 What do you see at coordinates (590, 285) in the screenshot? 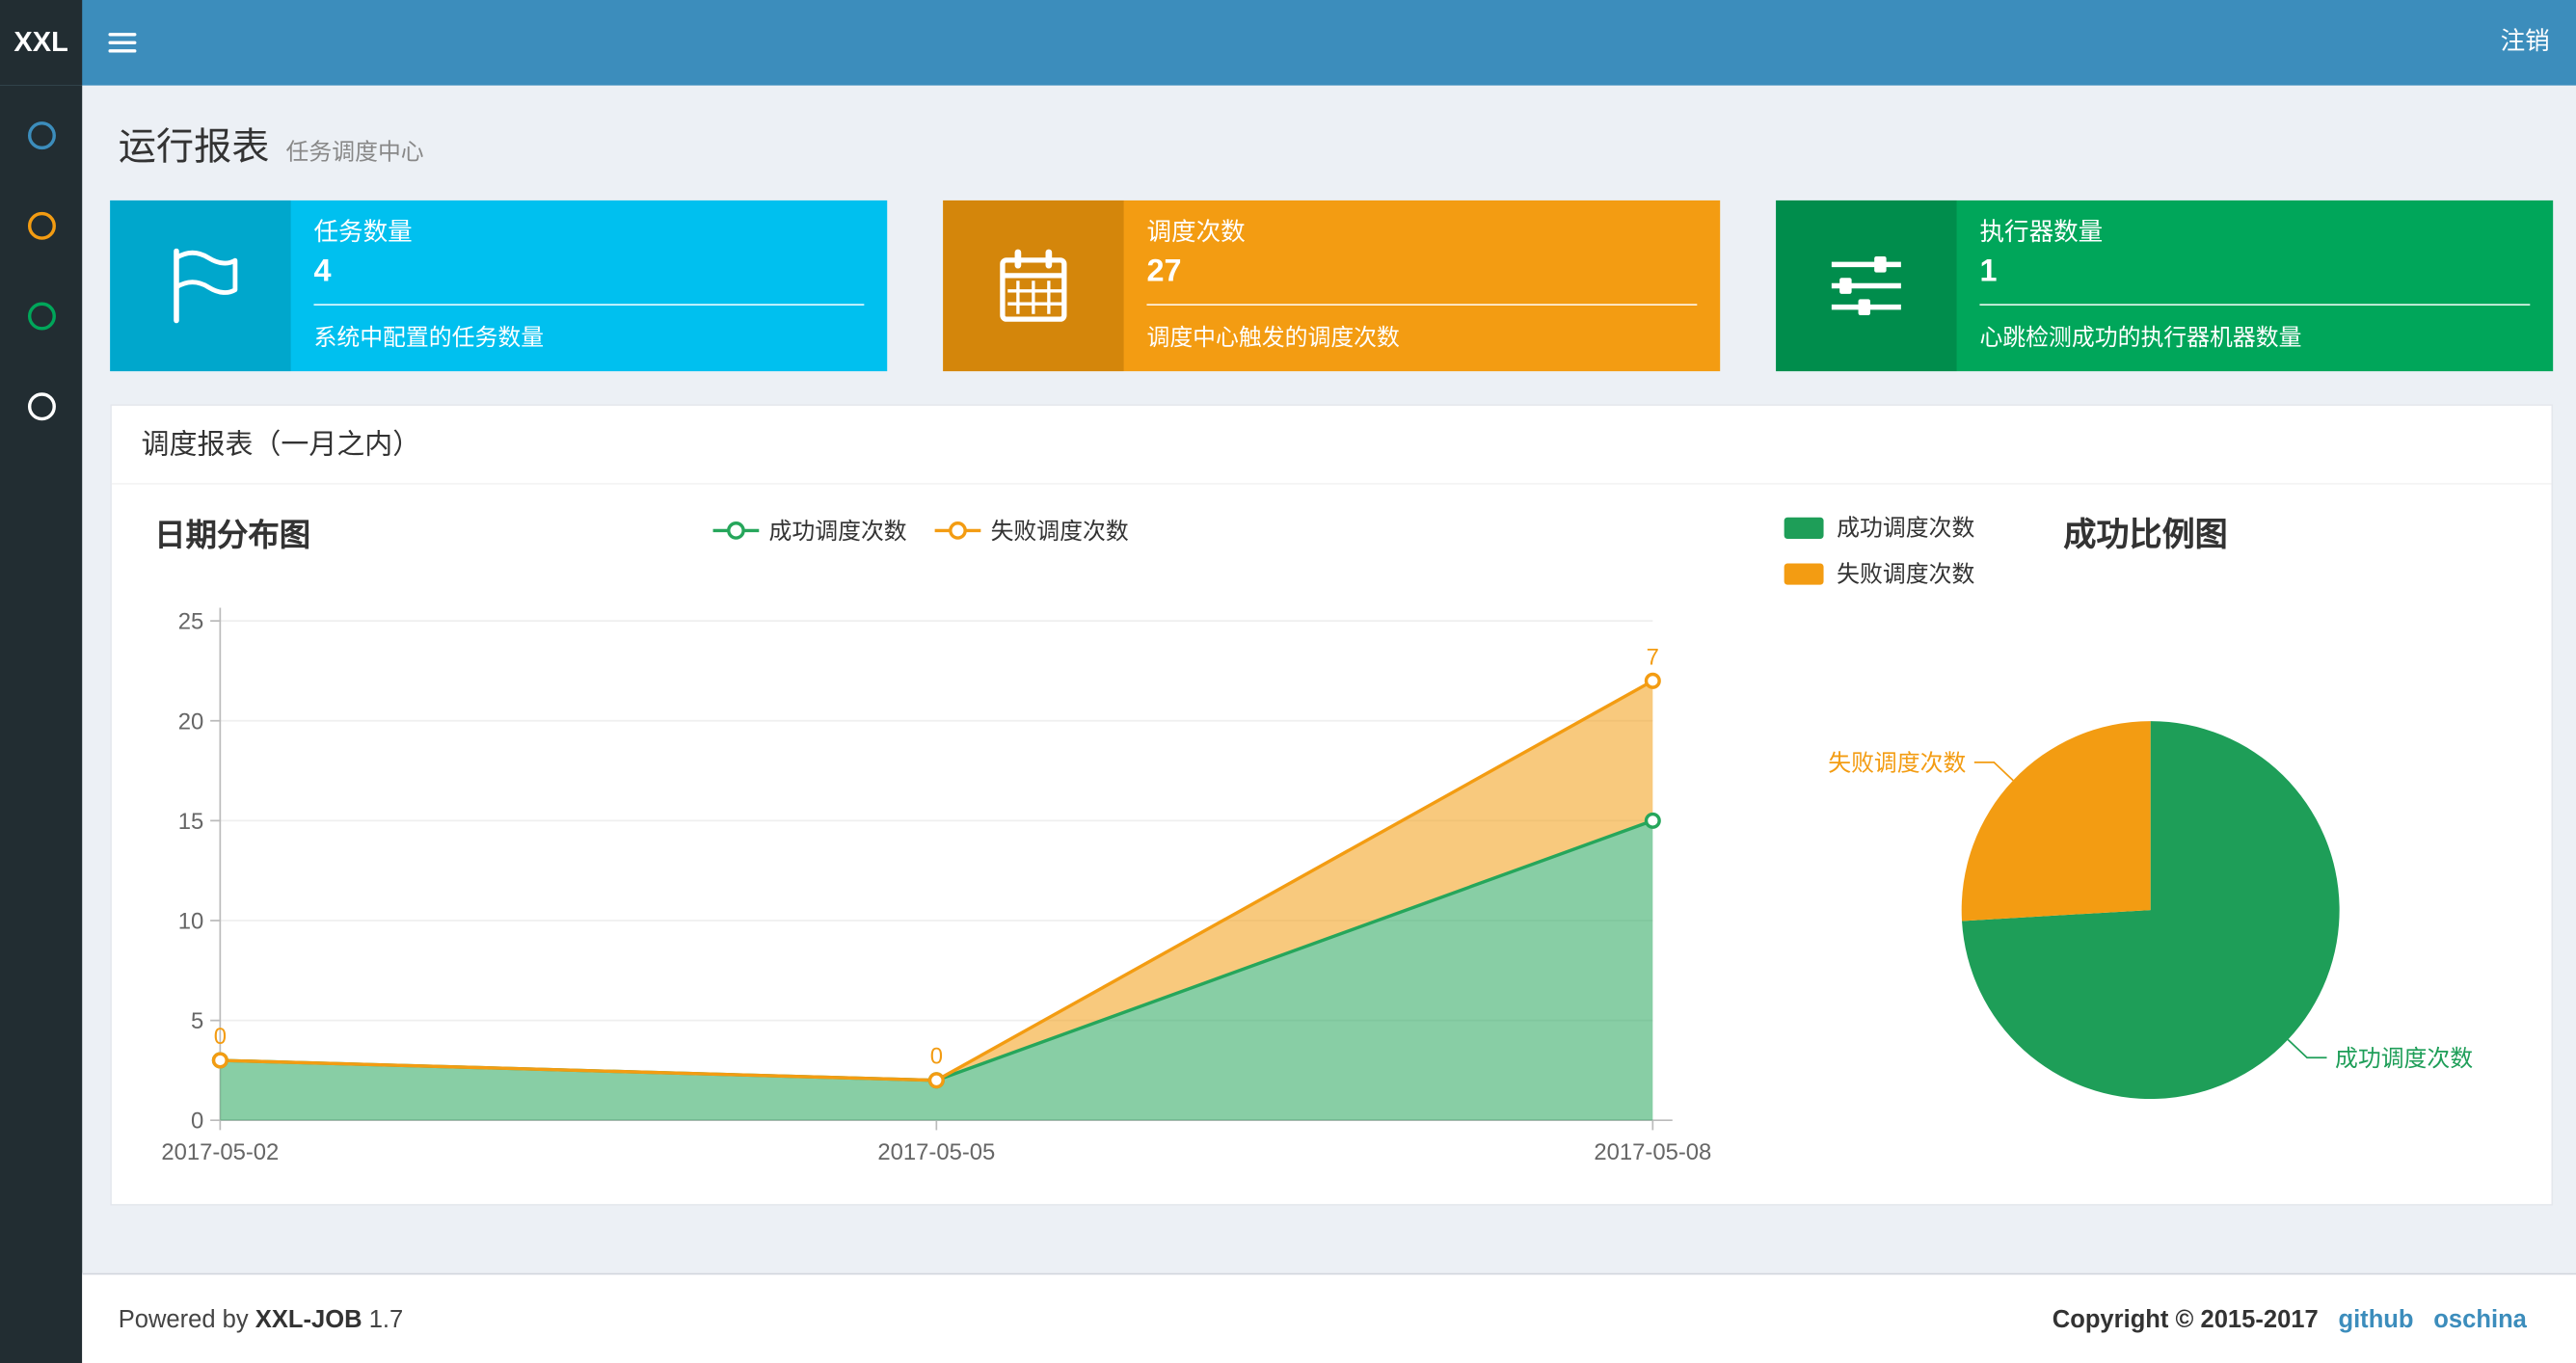
I see `info-box-content: 任务数量 4 系统中配置的任务数量` at bounding box center [590, 285].